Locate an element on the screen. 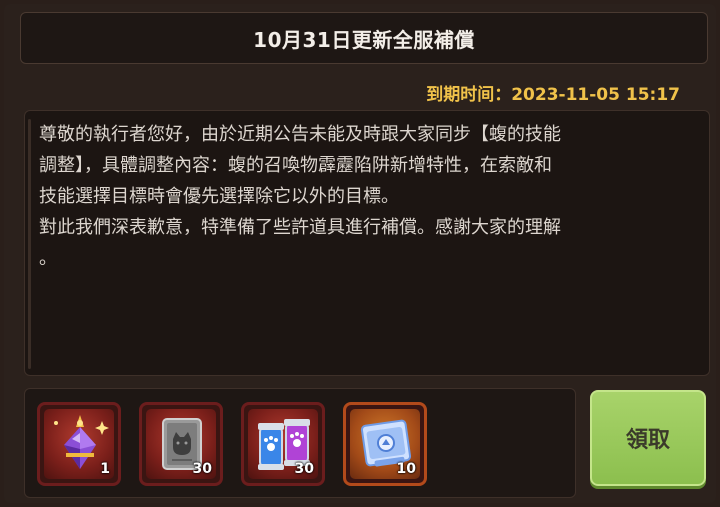 The image size is (720, 507). claim-button: 領取 is located at coordinates (648, 438).